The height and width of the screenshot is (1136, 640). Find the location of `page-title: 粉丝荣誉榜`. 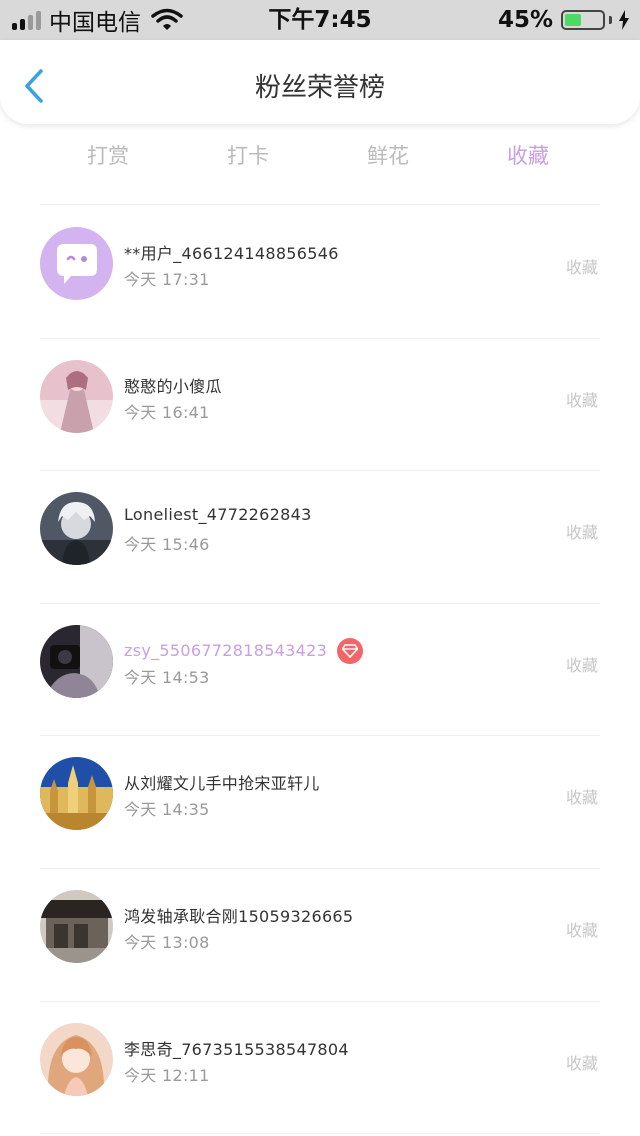

page-title: 粉丝荣誉榜 is located at coordinates (319, 88).